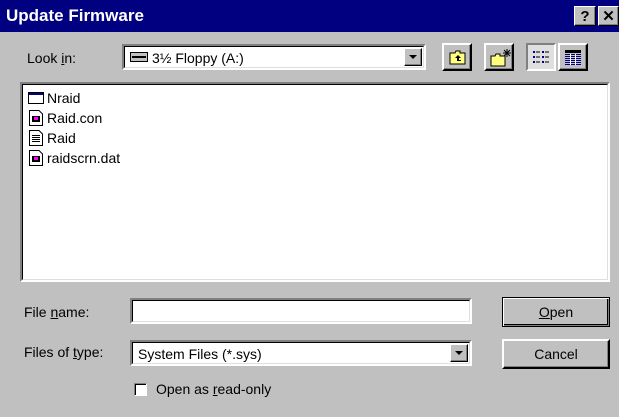  Describe the element at coordinates (556, 312) in the screenshot. I see `open-button: Open` at that location.